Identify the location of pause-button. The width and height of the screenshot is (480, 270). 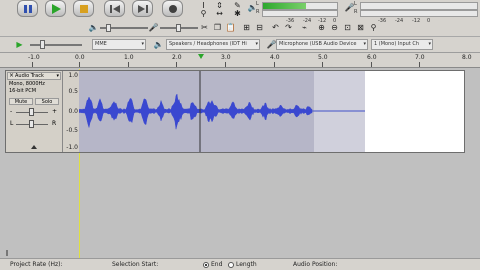
(27, 8).